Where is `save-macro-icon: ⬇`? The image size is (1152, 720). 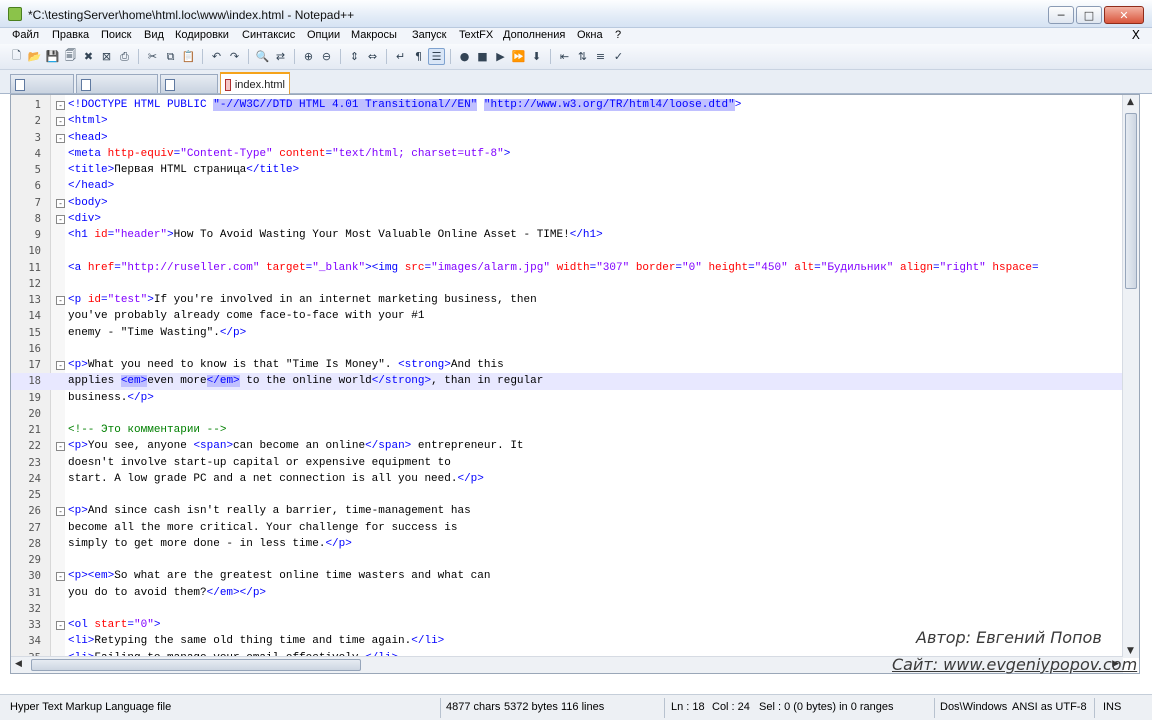
save-macro-icon: ⬇ is located at coordinates (536, 56).